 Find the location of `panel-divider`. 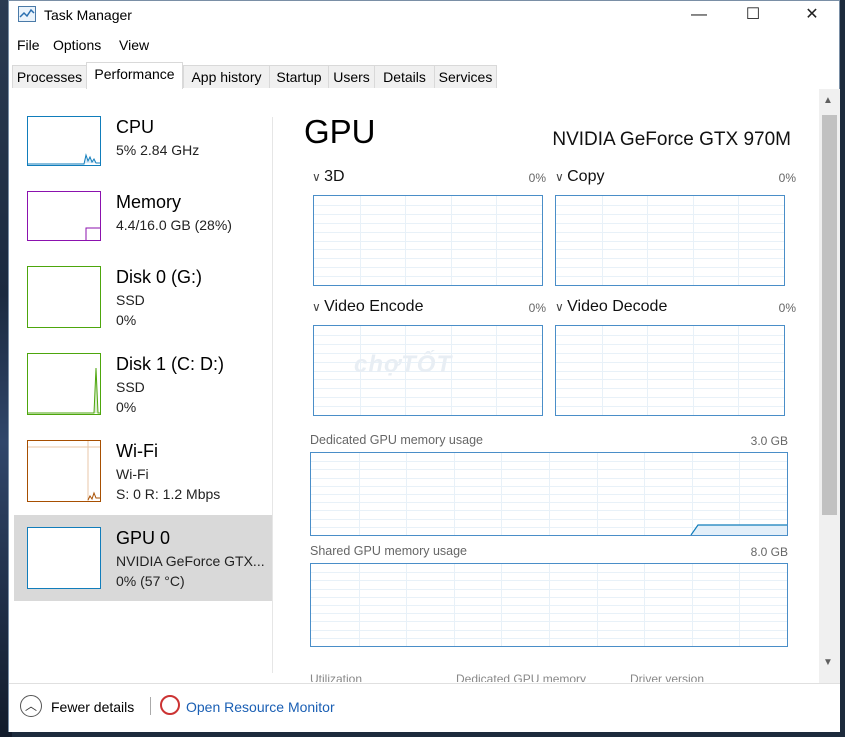

panel-divider is located at coordinates (272, 395).